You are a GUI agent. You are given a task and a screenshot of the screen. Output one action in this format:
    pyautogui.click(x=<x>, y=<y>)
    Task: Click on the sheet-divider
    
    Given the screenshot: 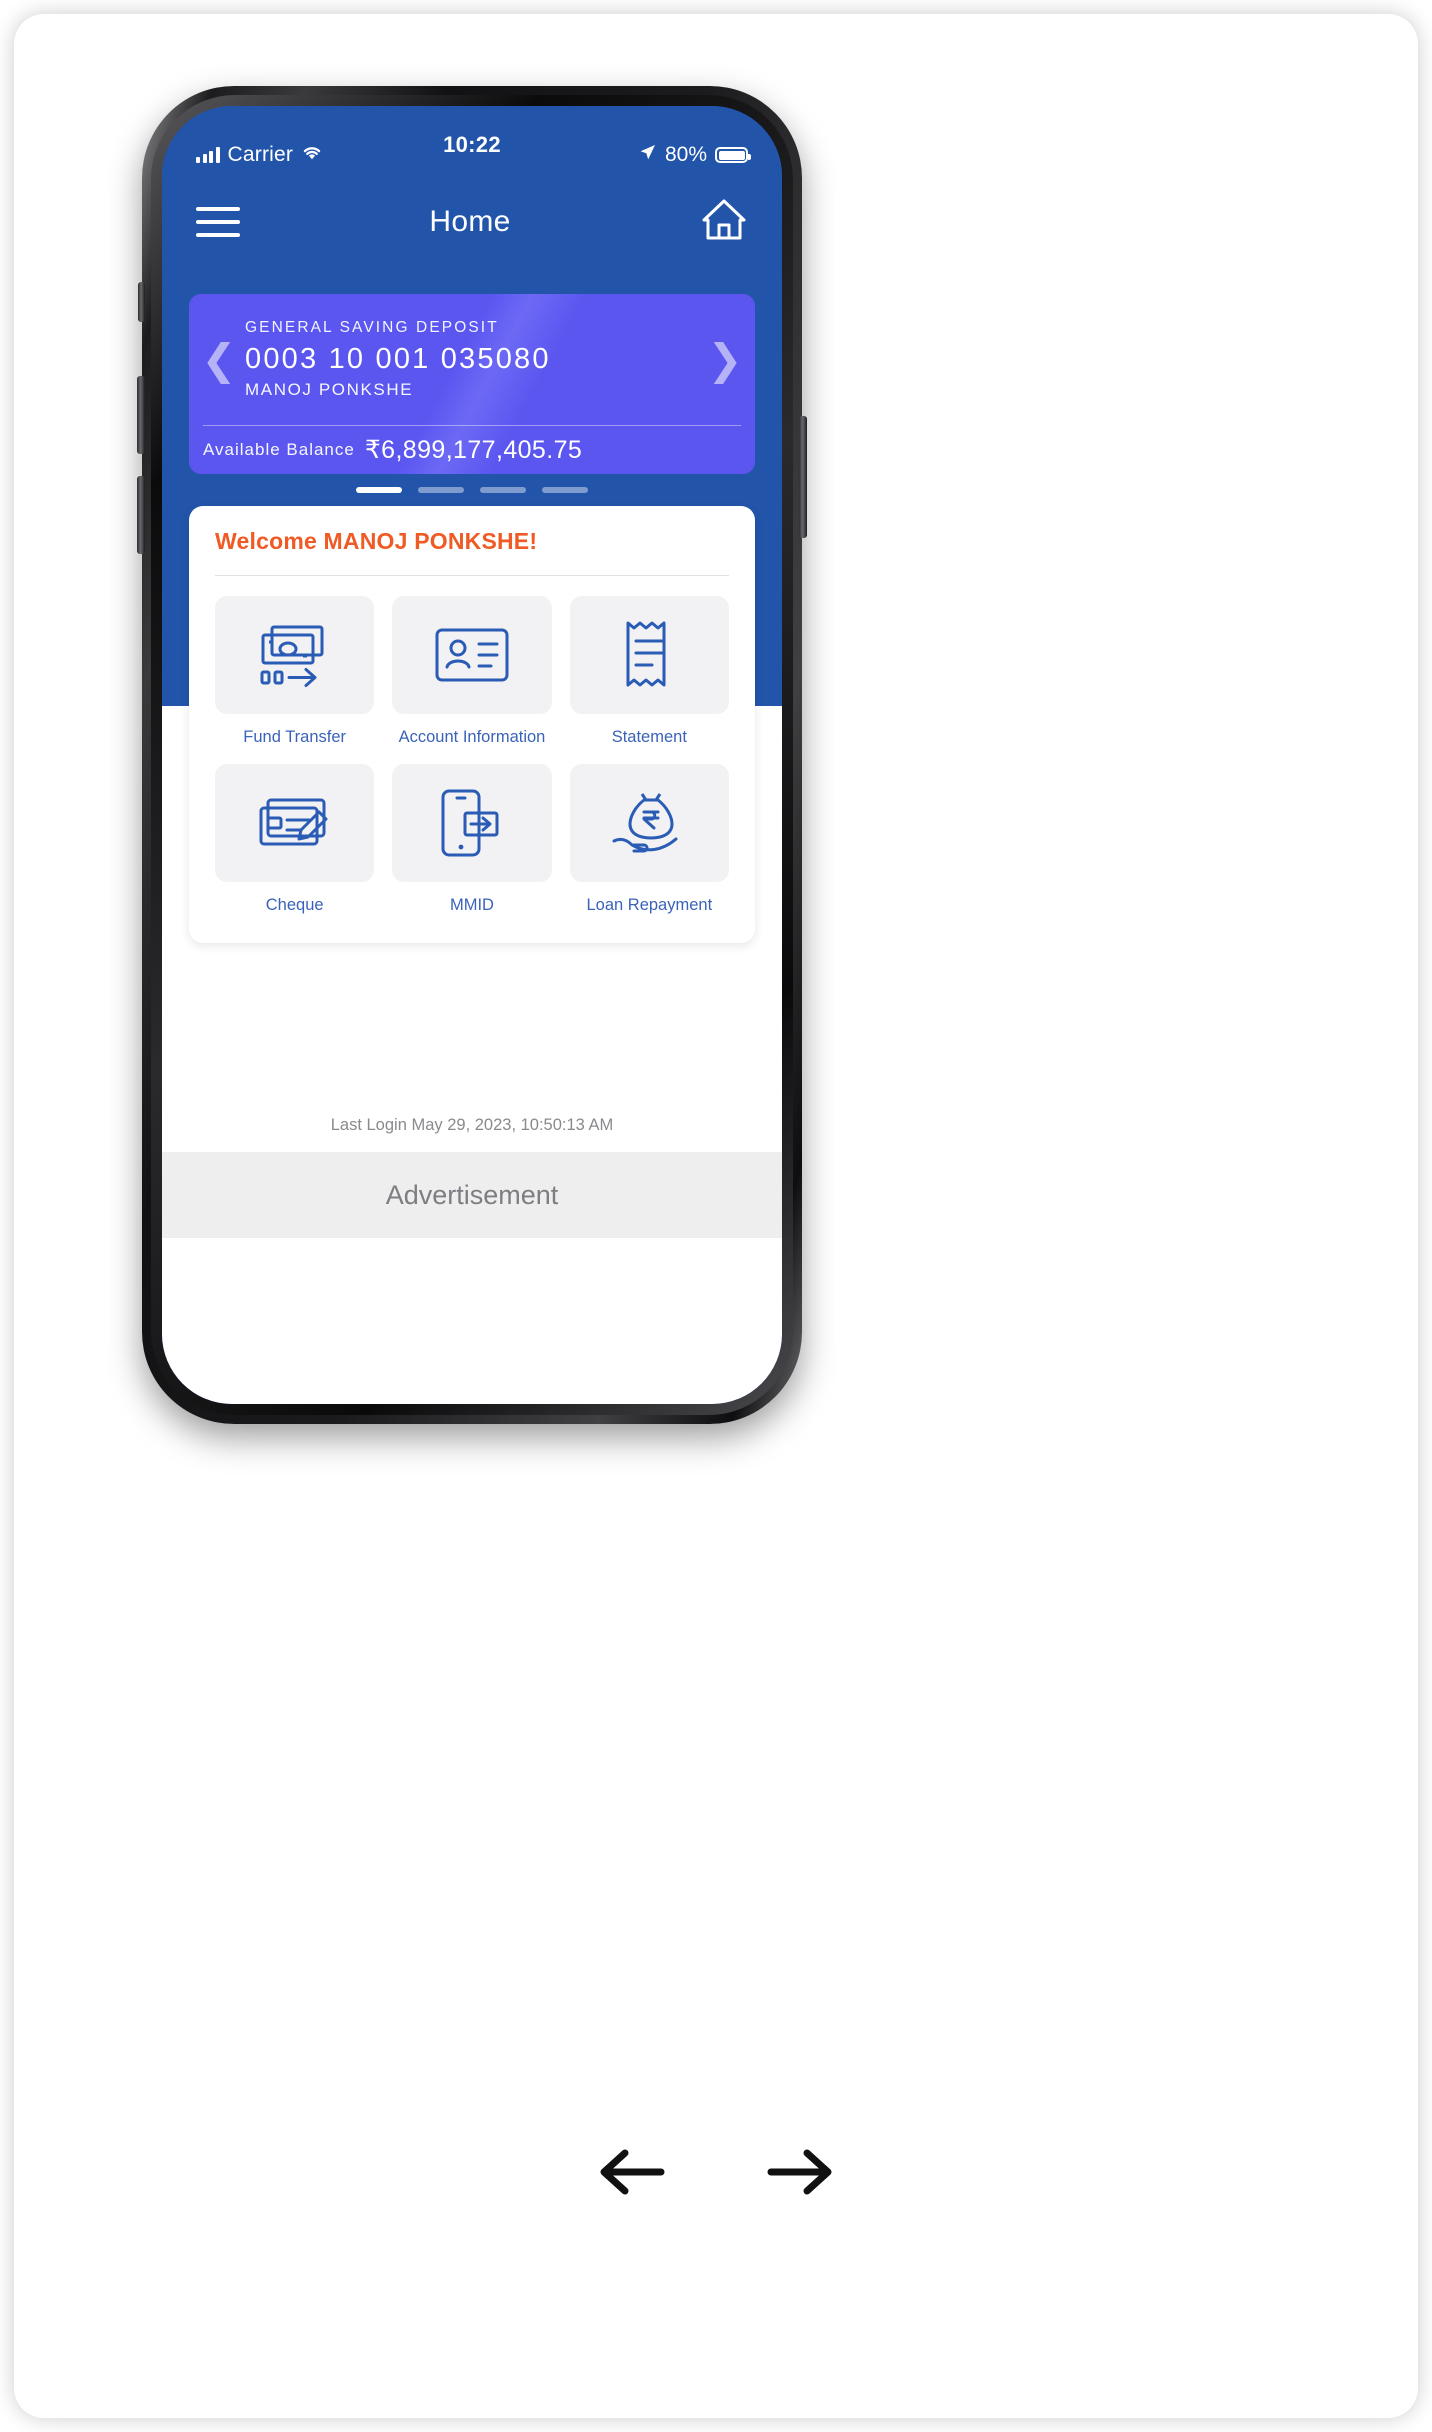 What is the action you would take?
    pyautogui.click(x=472, y=575)
    